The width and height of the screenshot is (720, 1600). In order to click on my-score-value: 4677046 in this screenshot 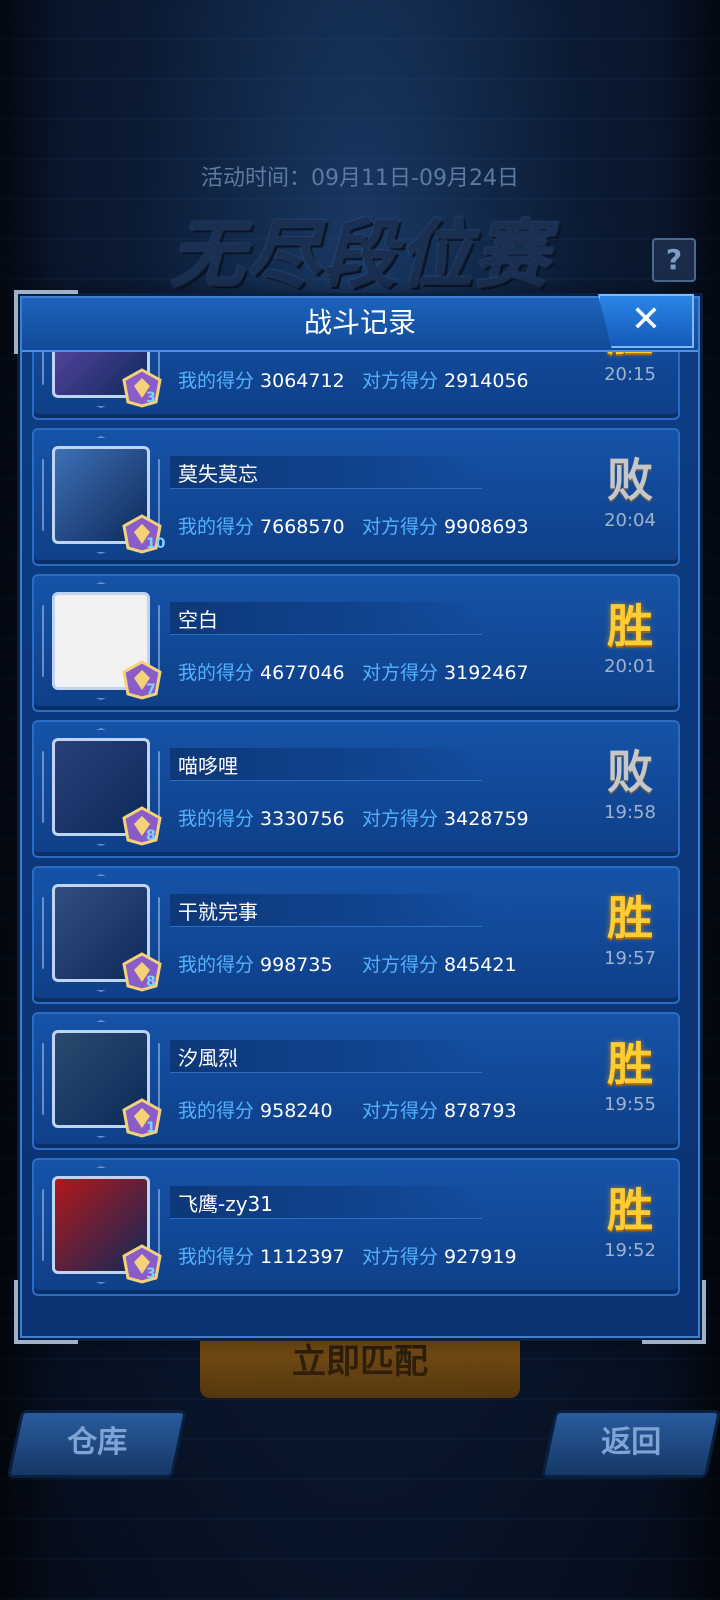, I will do `click(302, 673)`.